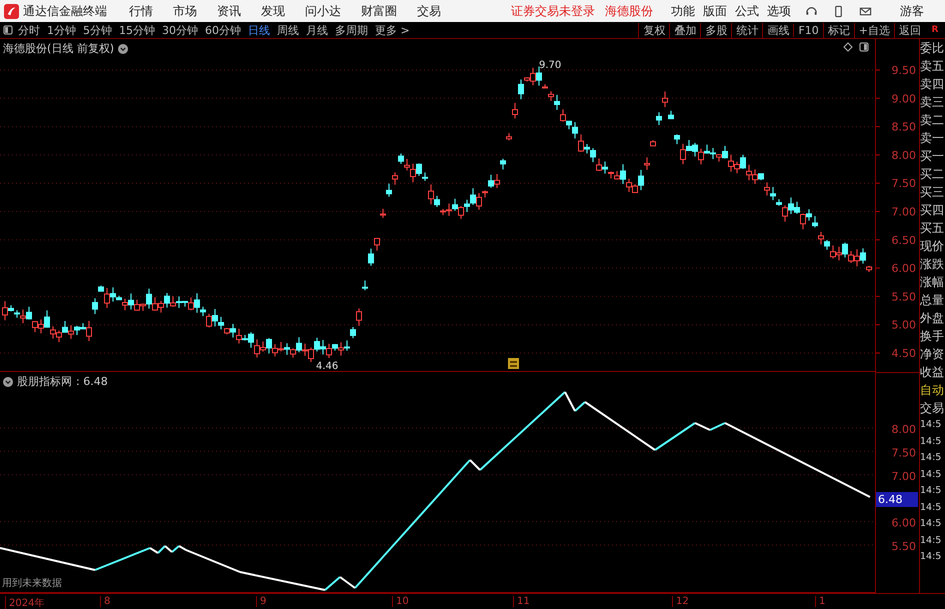  Describe the element at coordinates (865, 11) in the screenshot. I see `mail-icon` at that location.